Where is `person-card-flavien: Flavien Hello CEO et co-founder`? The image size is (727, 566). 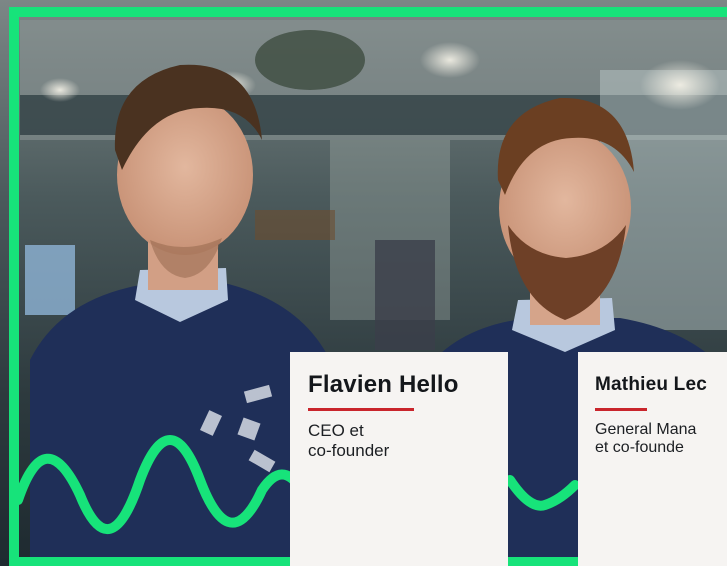
person-card-flavien: Flavien Hello CEO et co-founder is located at coordinates (399, 459).